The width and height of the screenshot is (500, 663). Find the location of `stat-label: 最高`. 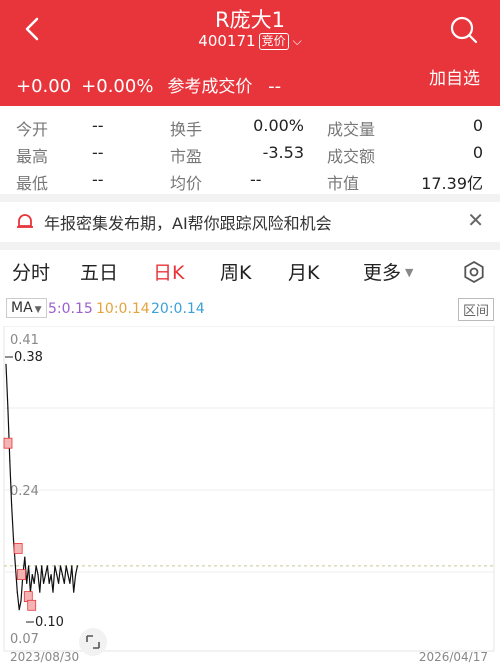

stat-label: 最高 is located at coordinates (32, 156).